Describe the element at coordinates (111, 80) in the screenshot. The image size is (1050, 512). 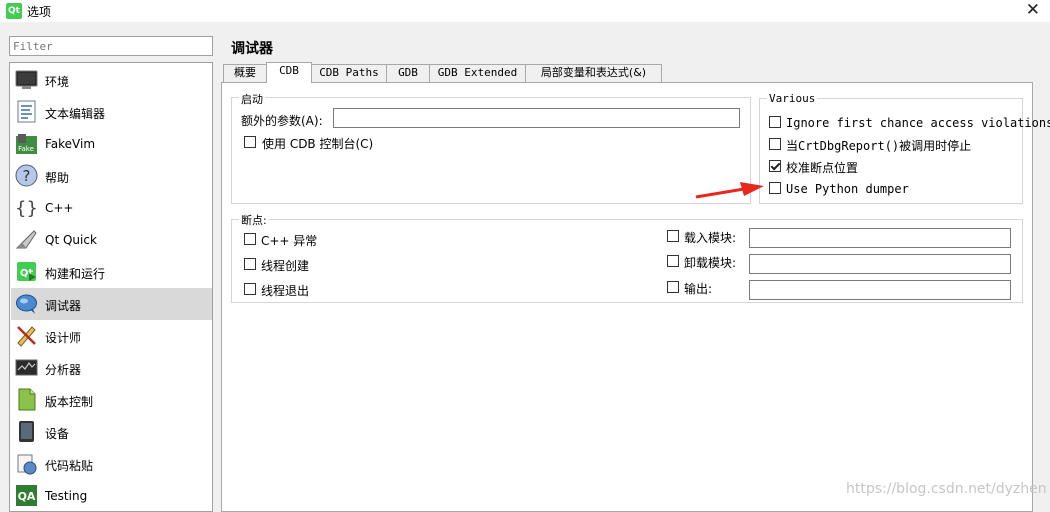
I see `nav-item-environment: 环境` at that location.